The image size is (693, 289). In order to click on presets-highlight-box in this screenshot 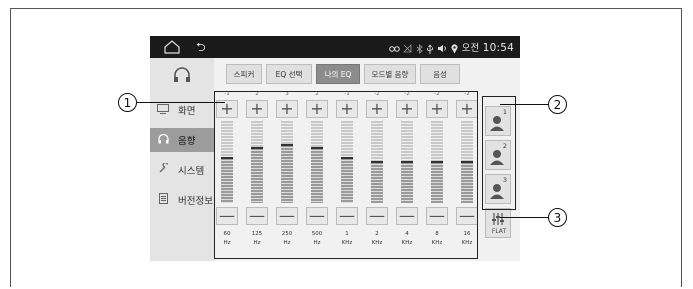, I will do `click(499, 153)`.